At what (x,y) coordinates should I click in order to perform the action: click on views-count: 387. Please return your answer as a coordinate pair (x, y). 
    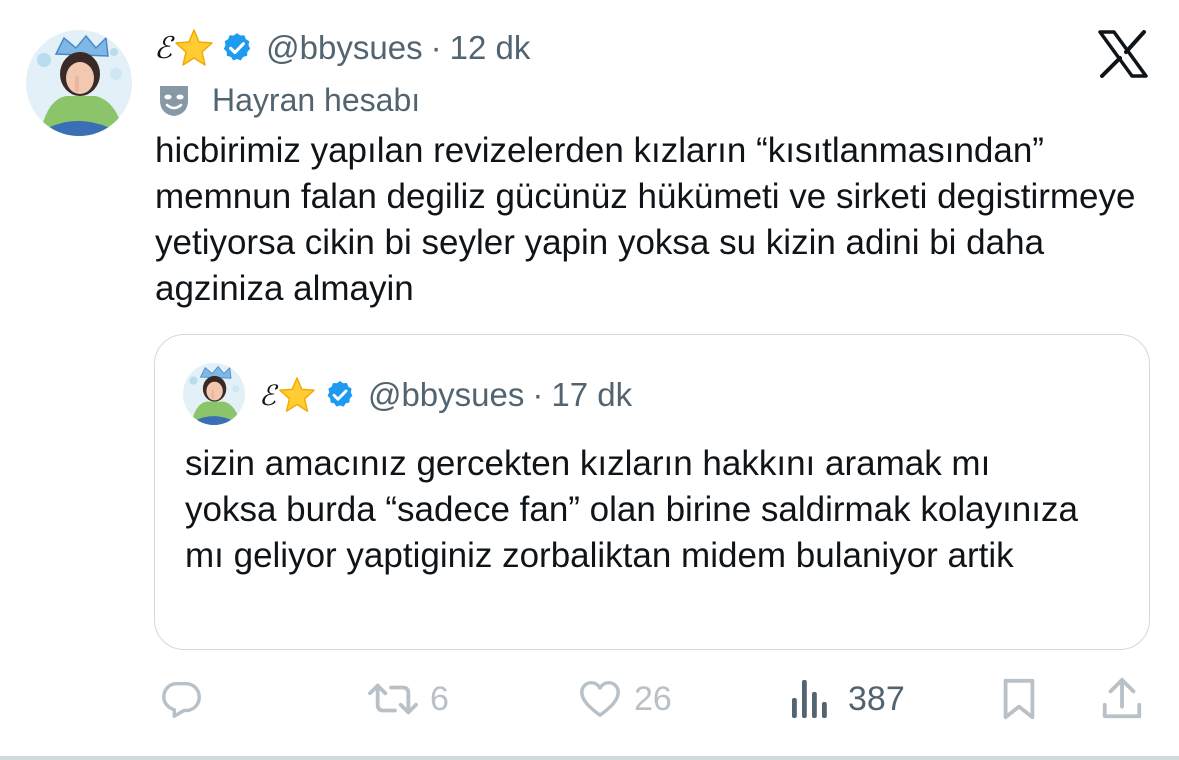
    Looking at the image, I should click on (876, 698).